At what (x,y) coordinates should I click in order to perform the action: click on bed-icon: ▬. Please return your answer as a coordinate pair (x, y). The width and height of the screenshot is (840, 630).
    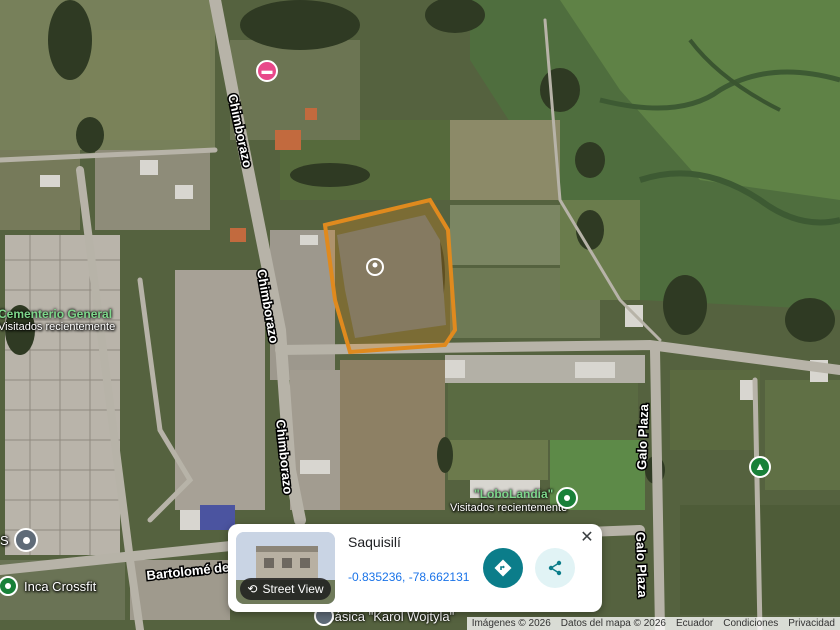
    Looking at the image, I should click on (267, 70).